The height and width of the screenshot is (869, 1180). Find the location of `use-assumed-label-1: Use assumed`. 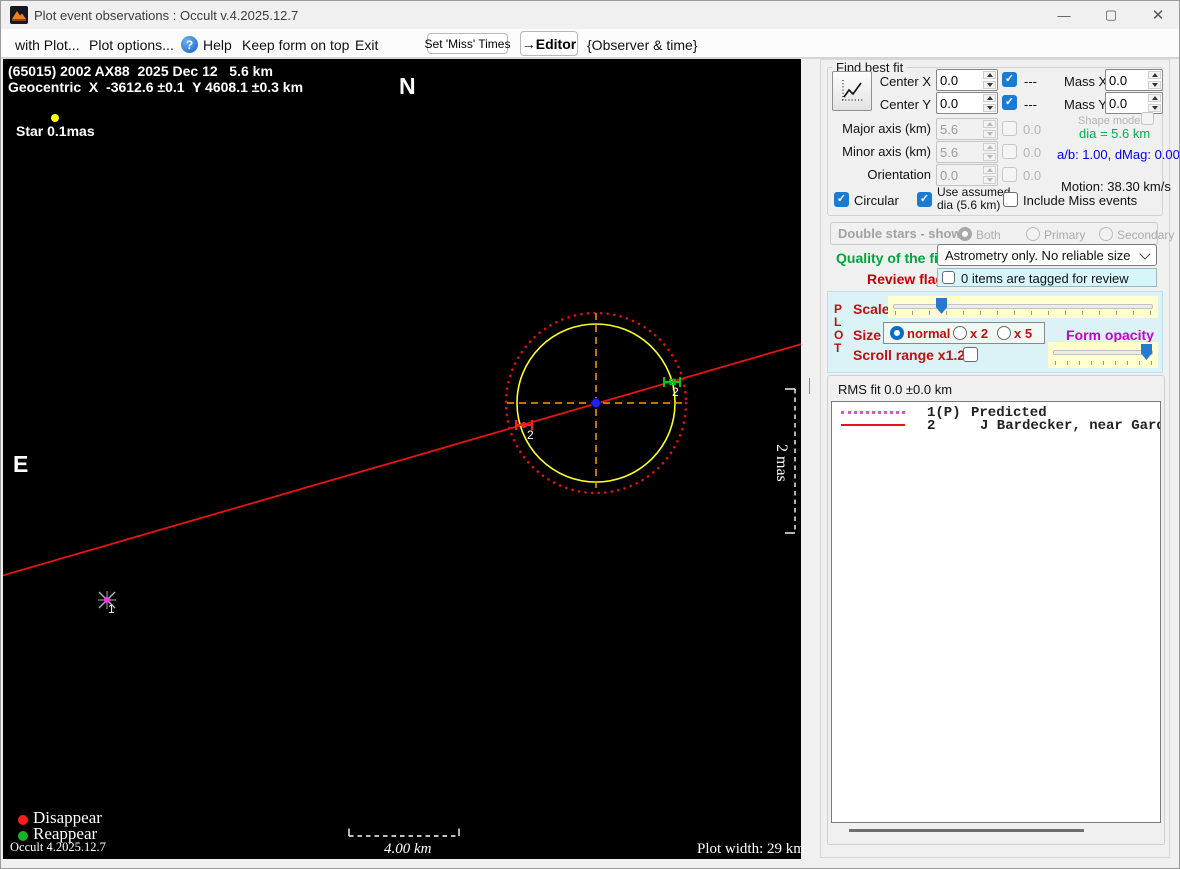

use-assumed-label-1: Use assumed is located at coordinates (974, 192).